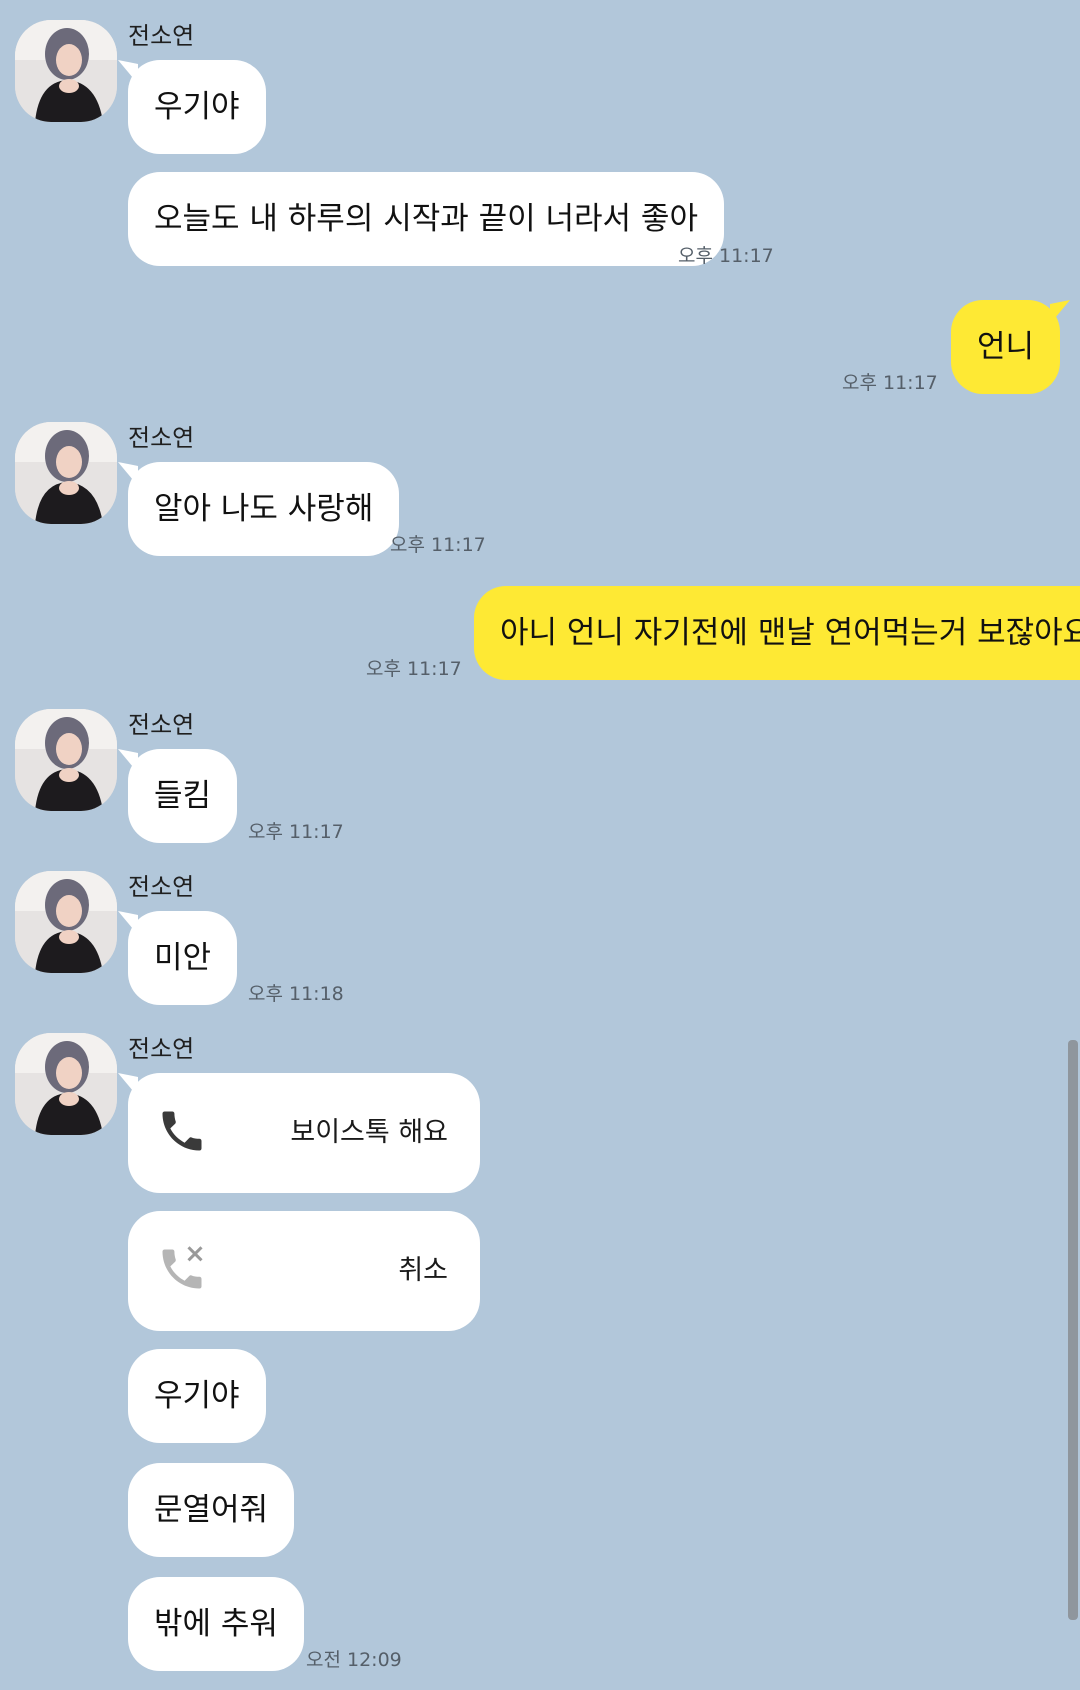 The image size is (1080, 1690). Describe the element at coordinates (790, 633) in the screenshot. I see `message-text: 아니 언니 자기전에 맨날 연어먹는거 보잖아요` at that location.